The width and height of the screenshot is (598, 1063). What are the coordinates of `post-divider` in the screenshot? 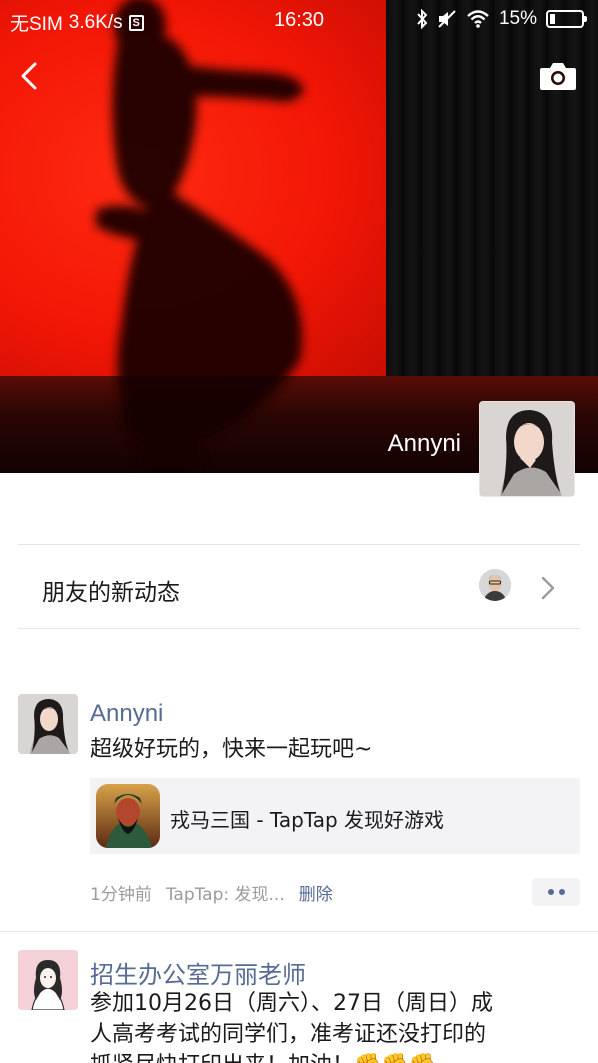 It's located at (299, 931).